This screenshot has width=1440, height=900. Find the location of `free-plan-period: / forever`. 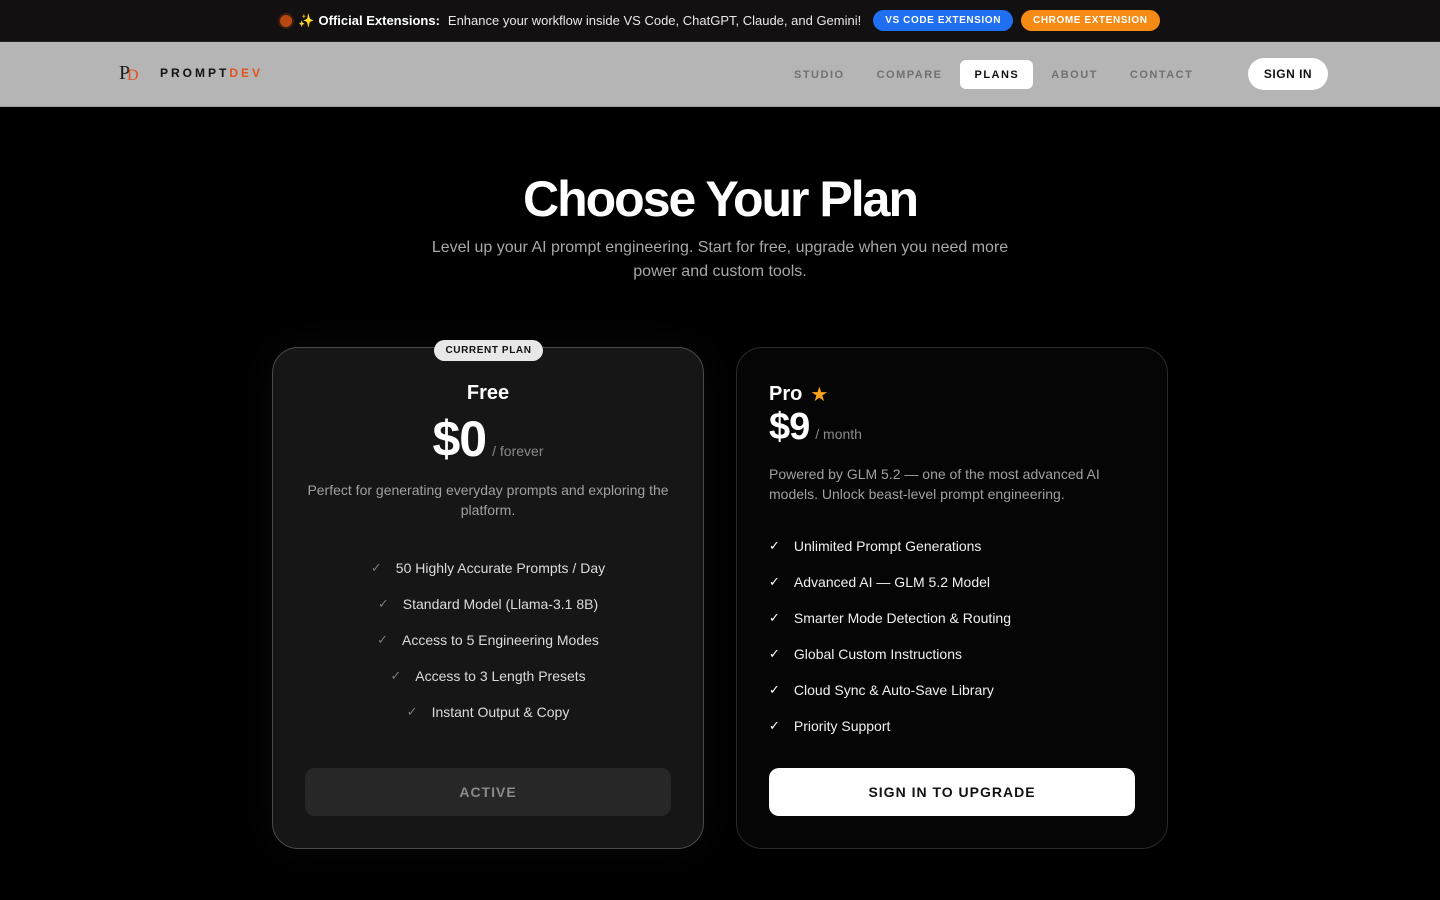

free-plan-period: / forever is located at coordinates (518, 451).